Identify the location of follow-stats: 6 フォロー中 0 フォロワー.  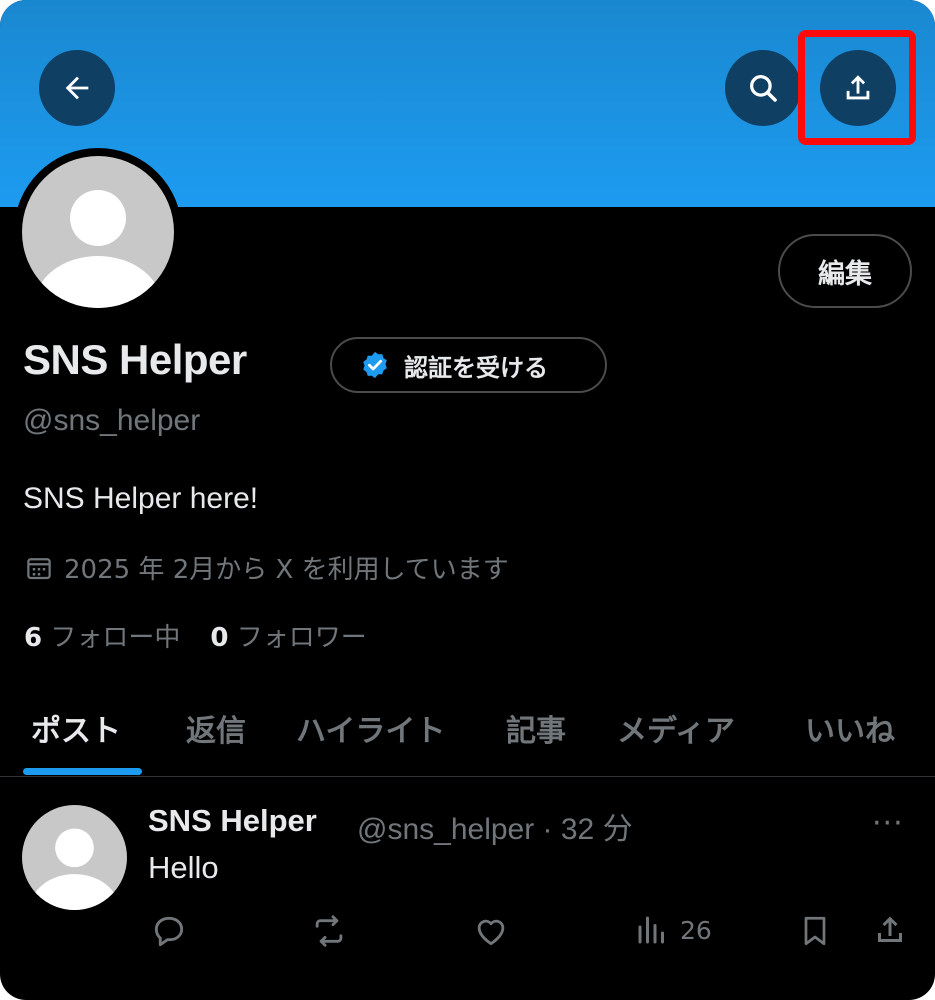
(195, 635).